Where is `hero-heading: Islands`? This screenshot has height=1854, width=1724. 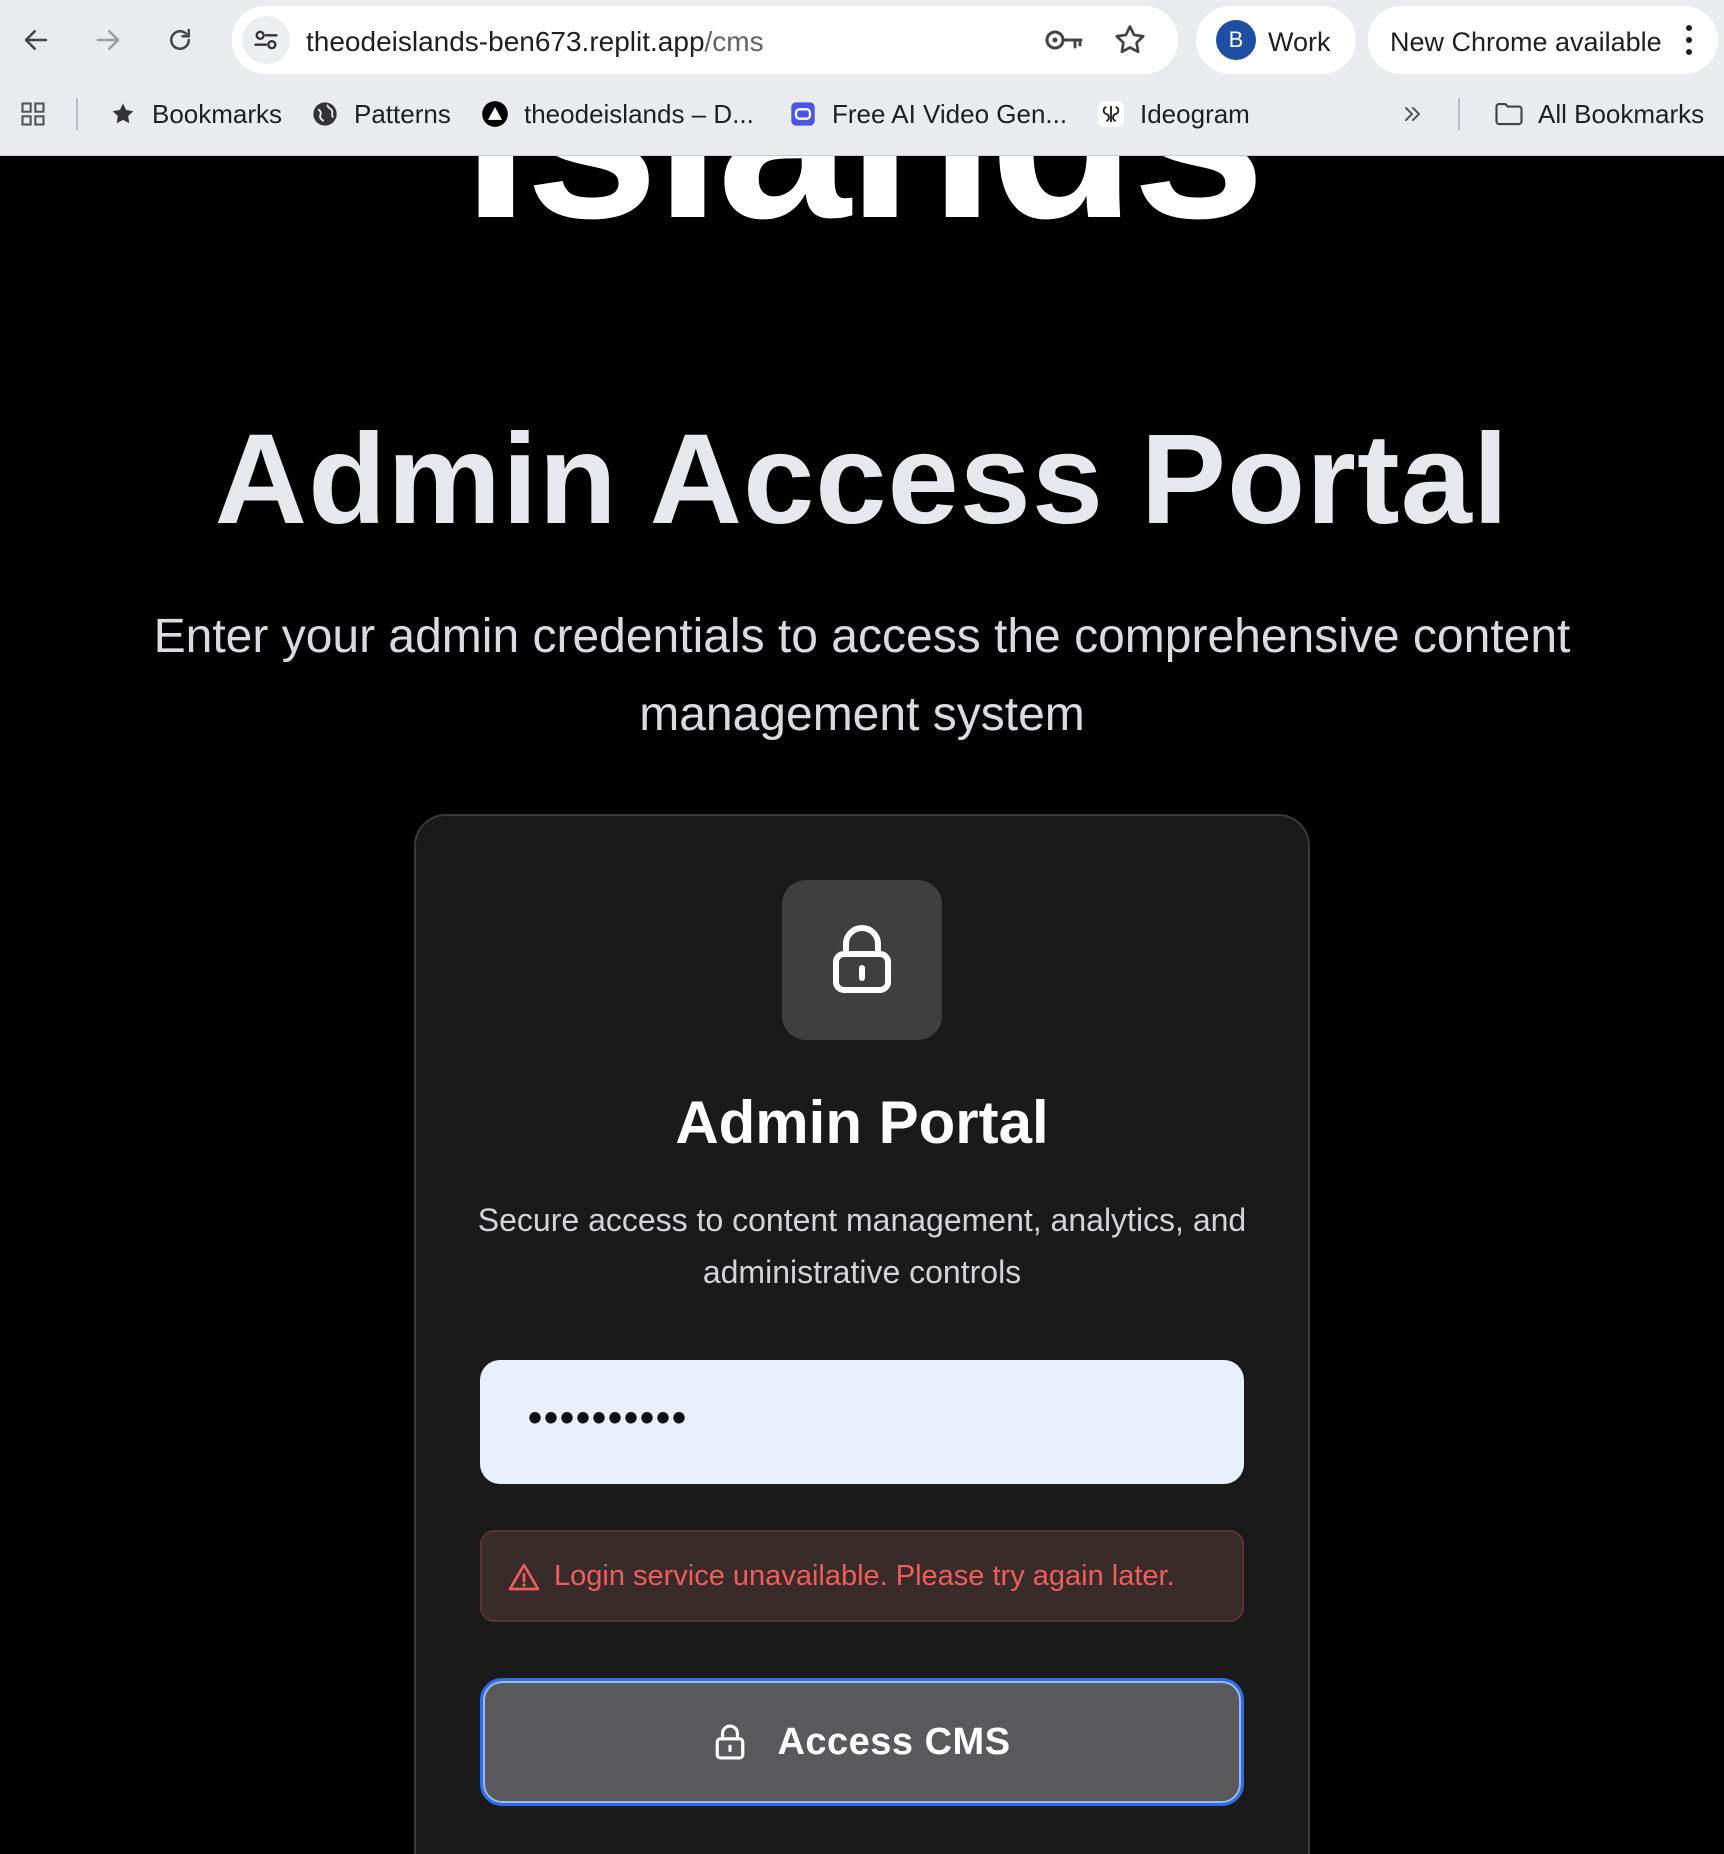 hero-heading: Islands is located at coordinates (862, 205).